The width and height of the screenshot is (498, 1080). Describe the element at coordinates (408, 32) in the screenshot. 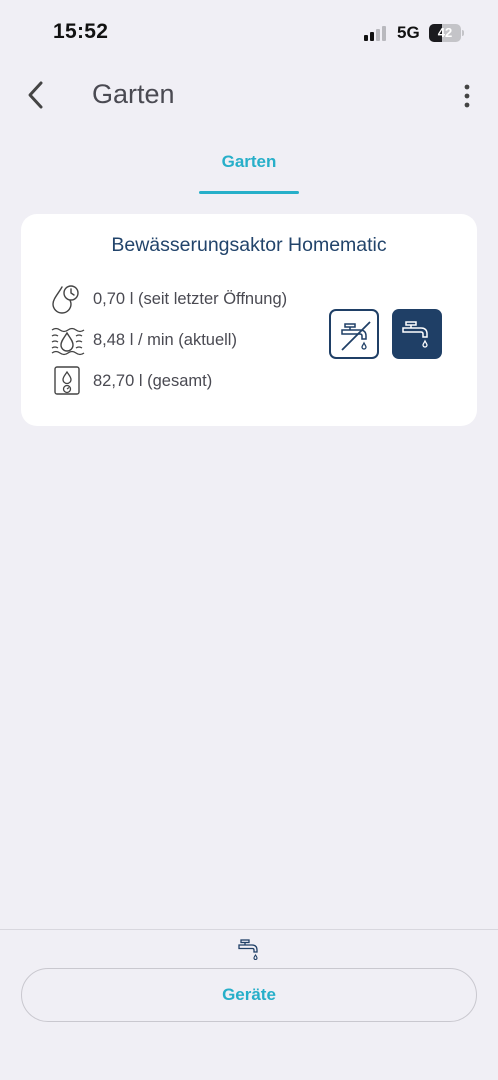

I see `network-type: 5G` at that location.